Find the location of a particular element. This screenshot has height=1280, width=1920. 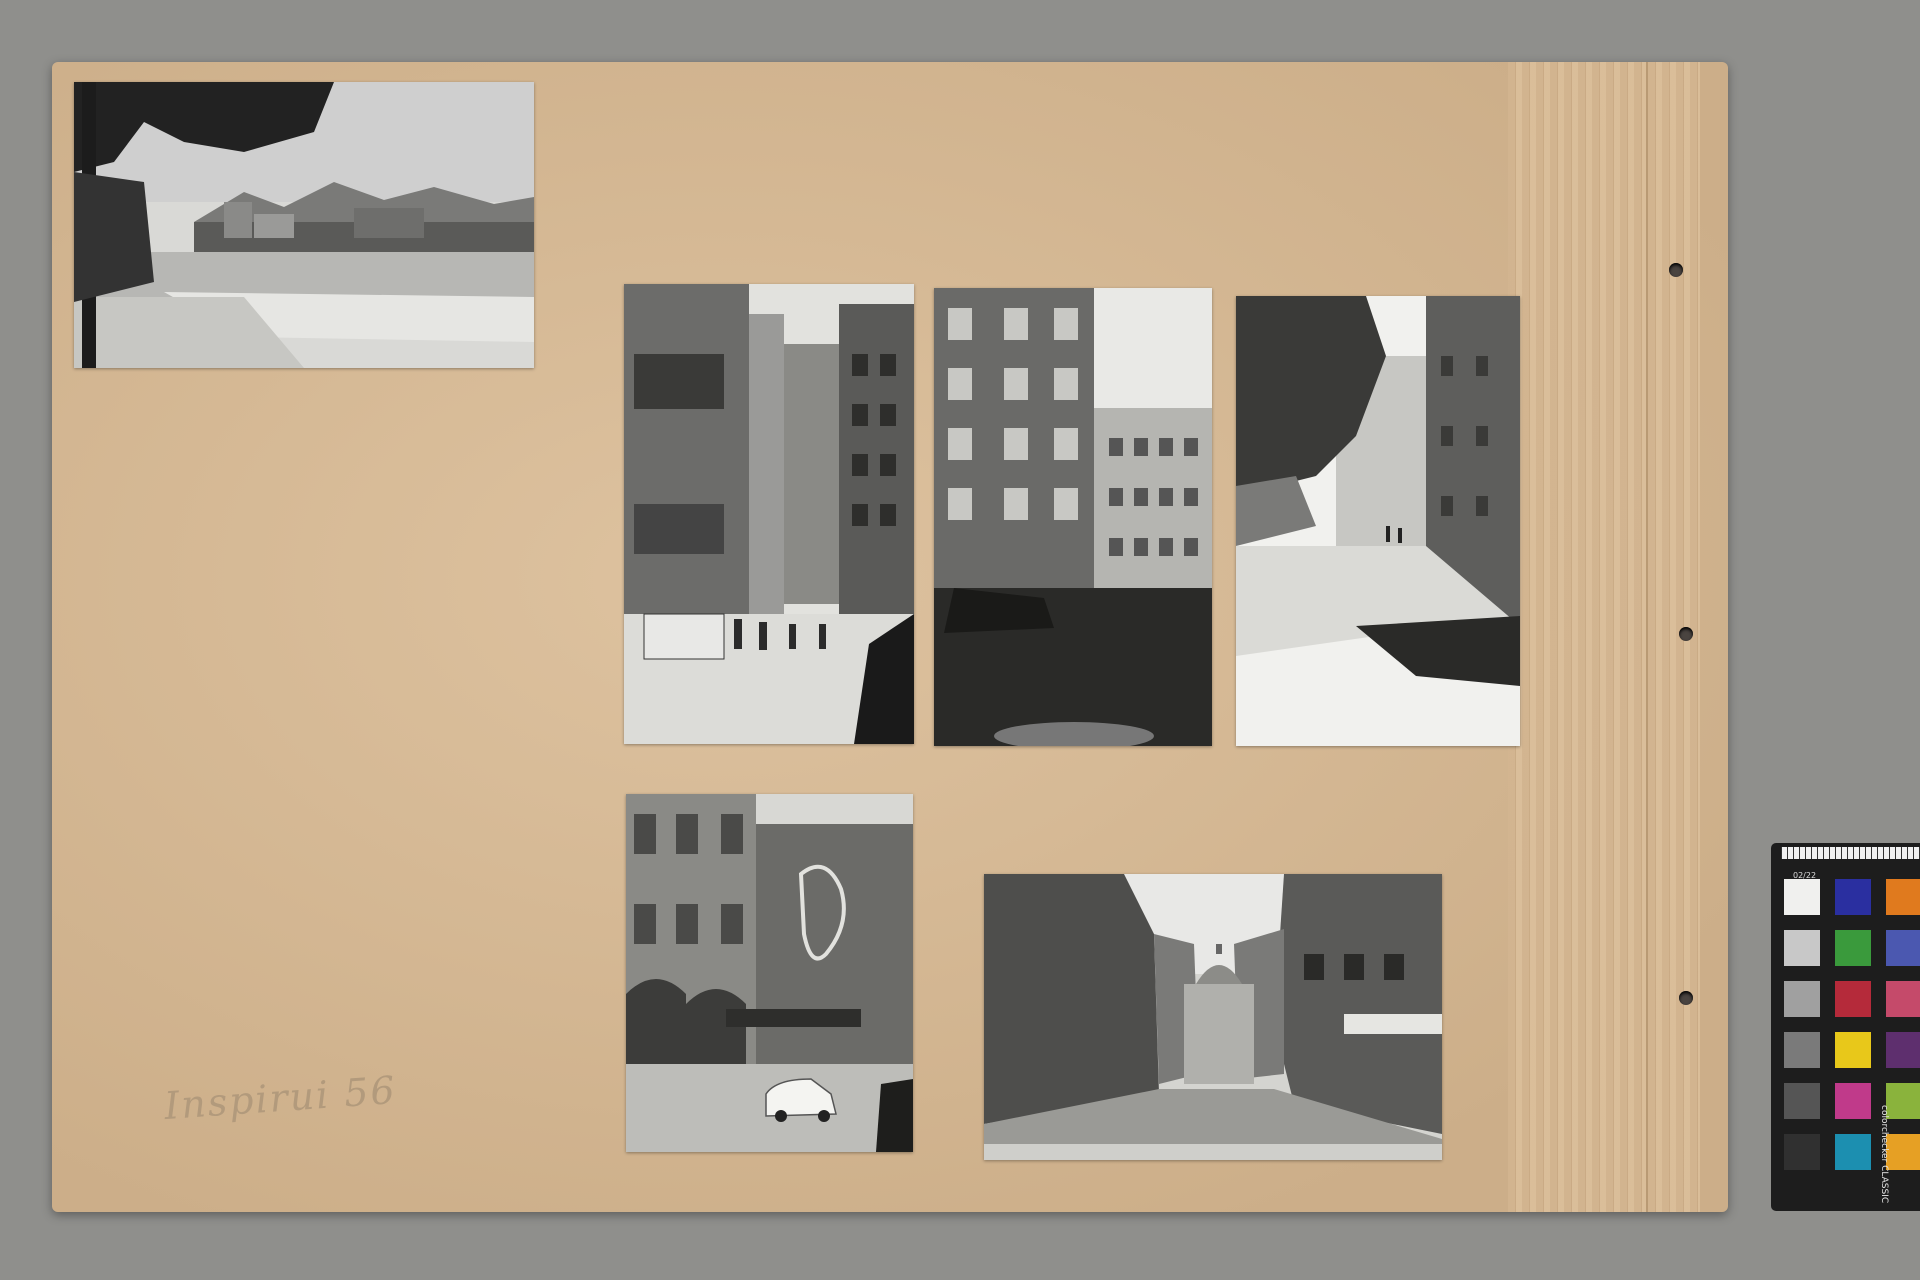

binding-fold is located at coordinates (1647, 637).